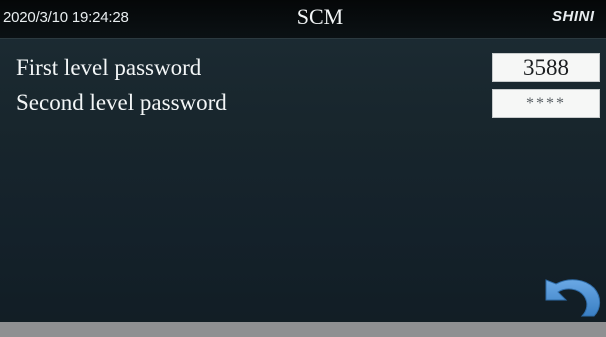 The width and height of the screenshot is (606, 337). I want to click on back-button, so click(573, 296).